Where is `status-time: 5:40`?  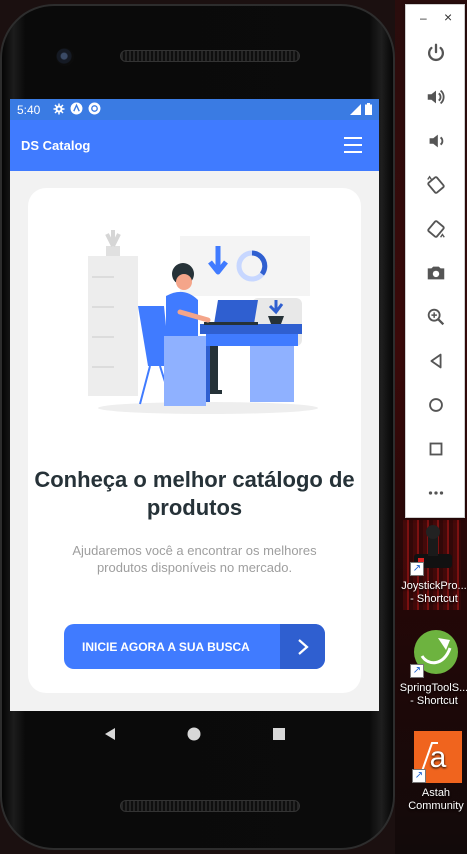 status-time: 5:40 is located at coordinates (29, 110).